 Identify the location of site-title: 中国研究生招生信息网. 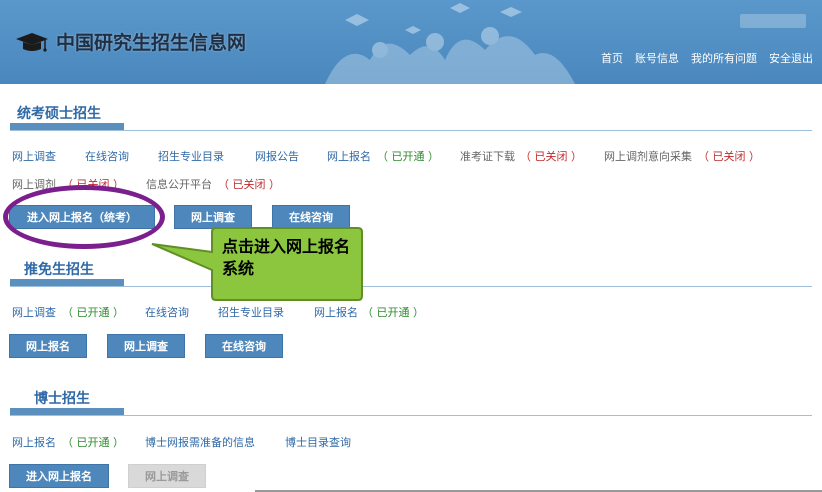
(151, 43).